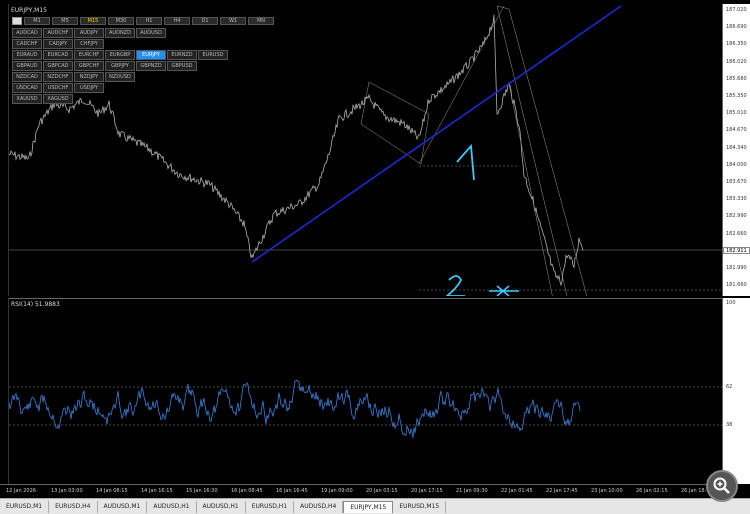 This screenshot has width=750, height=514. What do you see at coordinates (89, 77) in the screenshot?
I see `pair-nzdjpy-button: NZDJPY` at bounding box center [89, 77].